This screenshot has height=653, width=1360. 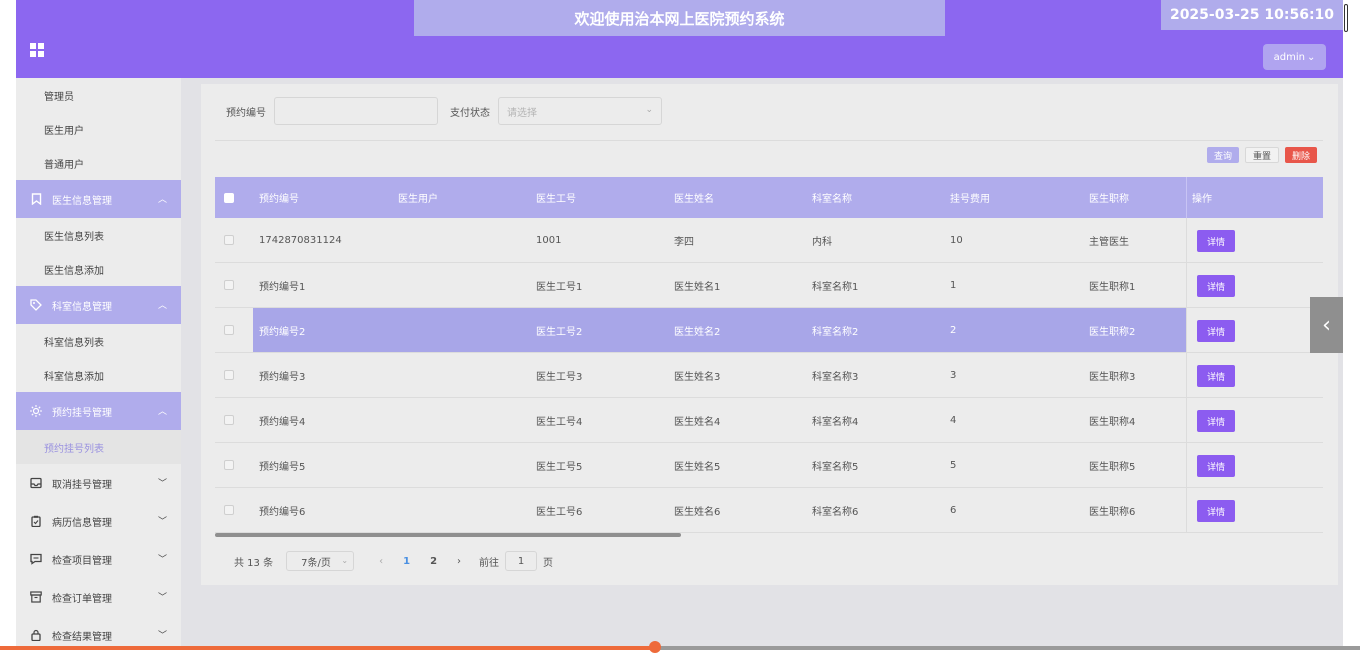 I want to click on col-fee-header: 挂号费用, so click(x=970, y=199).